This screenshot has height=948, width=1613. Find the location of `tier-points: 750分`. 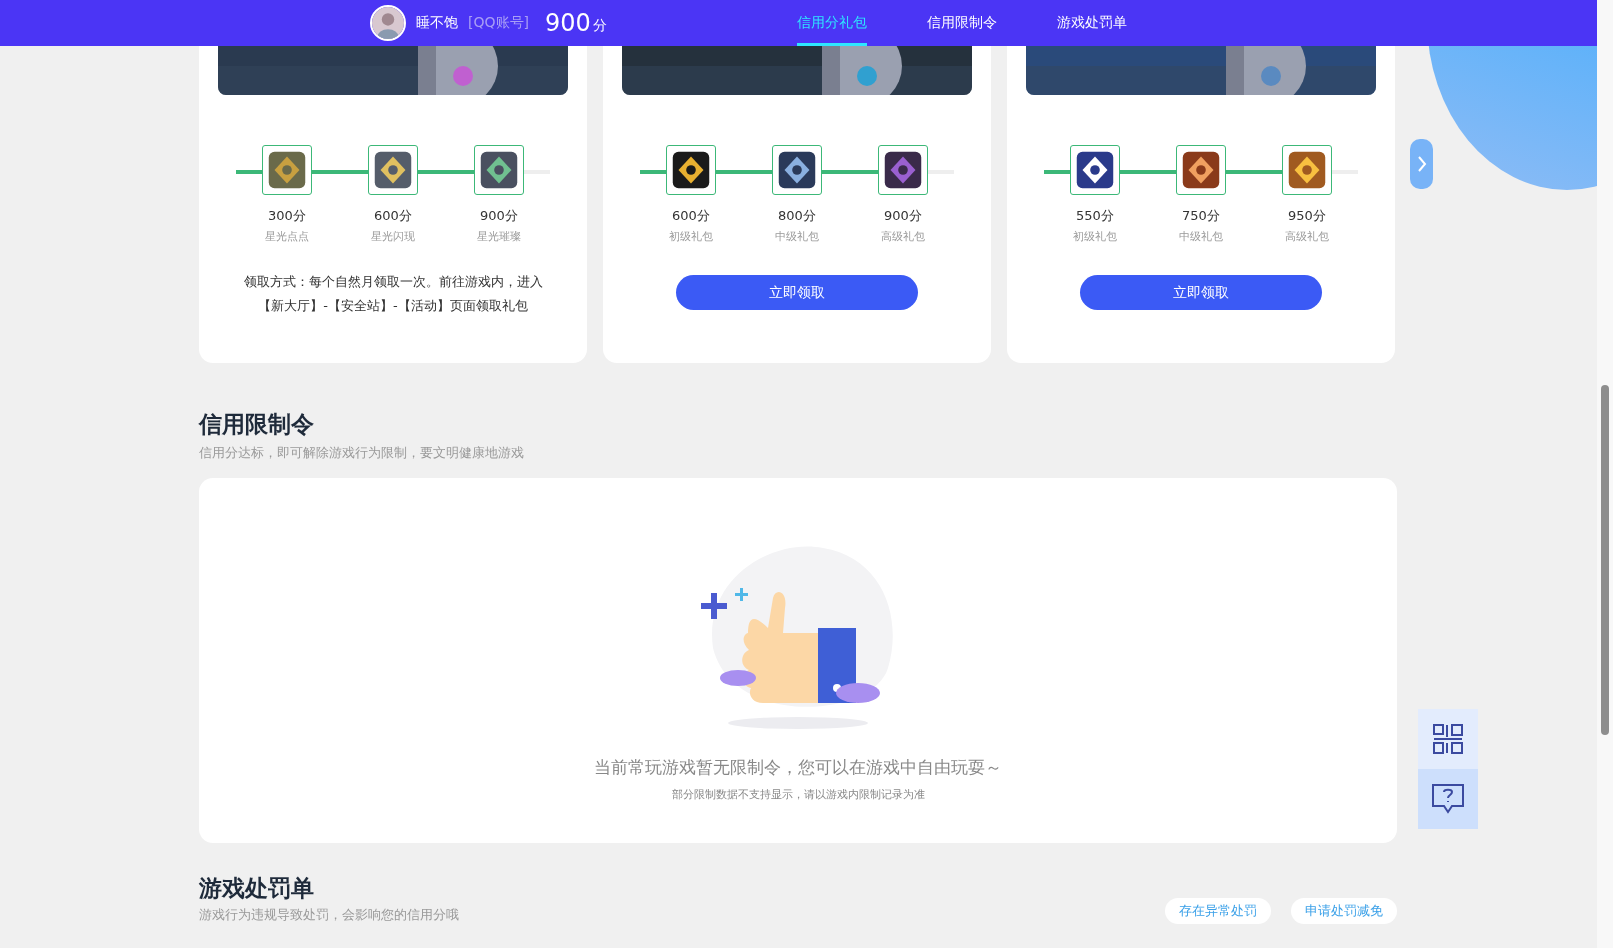

tier-points: 750分 is located at coordinates (1201, 216).